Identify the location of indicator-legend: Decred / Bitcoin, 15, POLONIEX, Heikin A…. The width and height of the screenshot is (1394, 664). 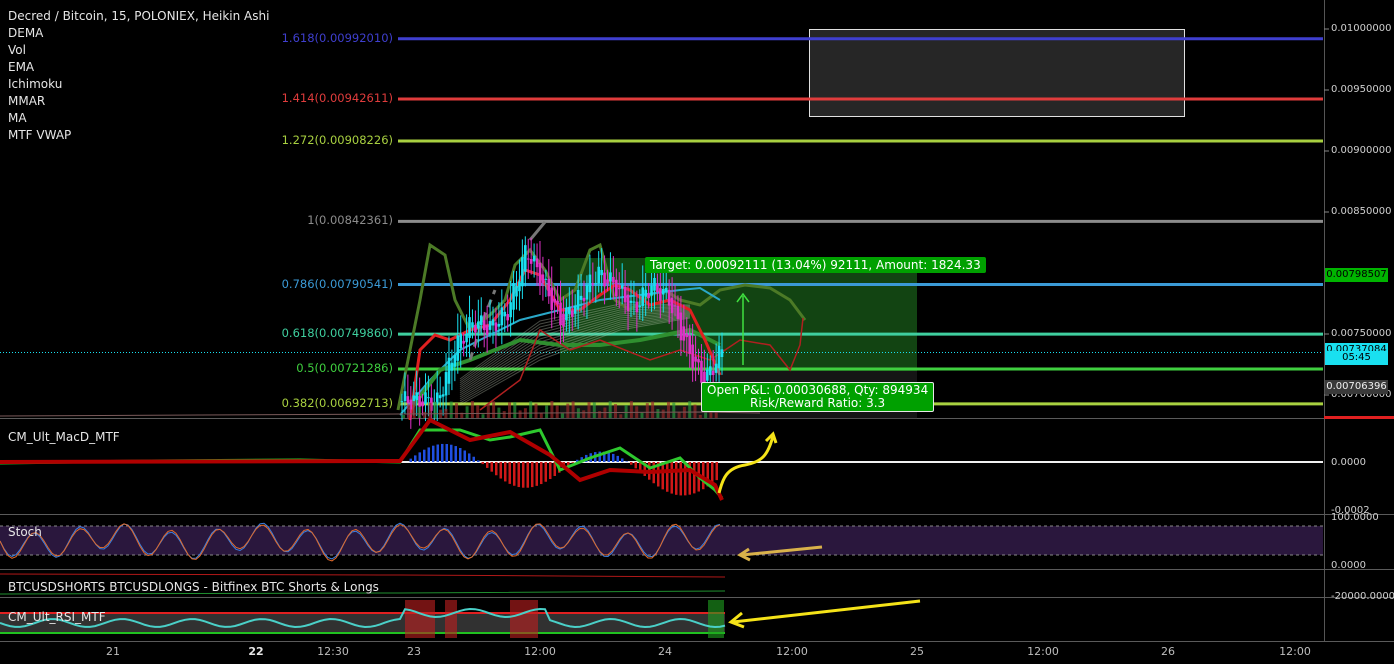
(138, 76).